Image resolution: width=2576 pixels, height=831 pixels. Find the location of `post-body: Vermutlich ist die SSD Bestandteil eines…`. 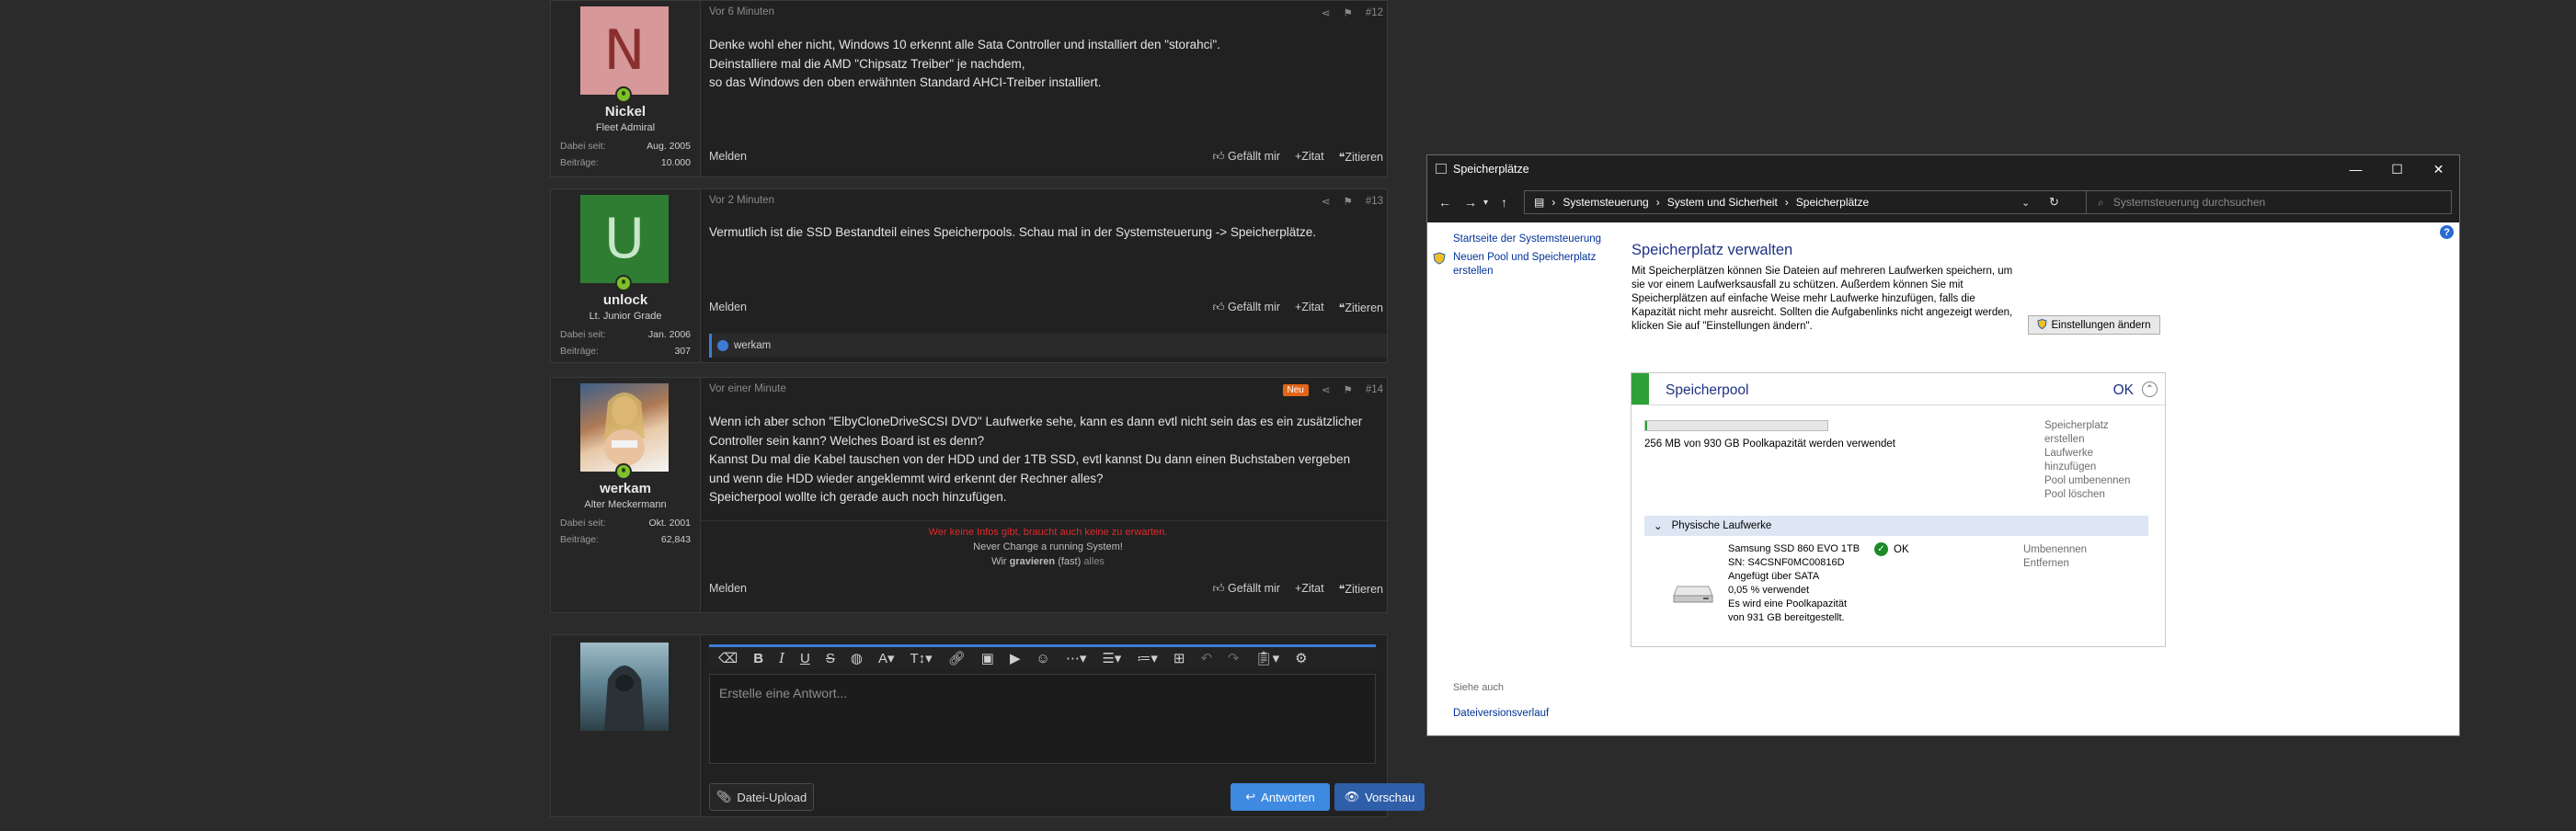

post-body: Vermutlich ist die SSD Bestandteil eines… is located at coordinates (1043, 233).